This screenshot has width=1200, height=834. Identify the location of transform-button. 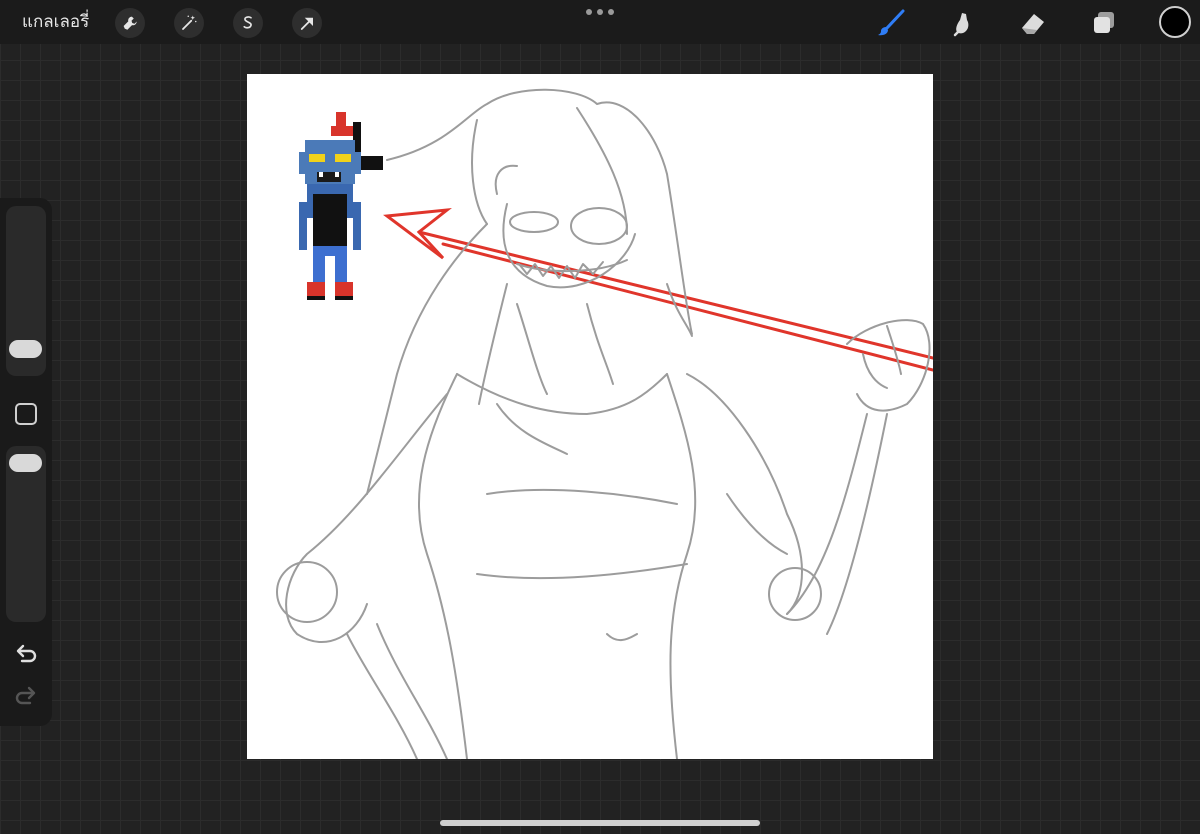
(307, 23).